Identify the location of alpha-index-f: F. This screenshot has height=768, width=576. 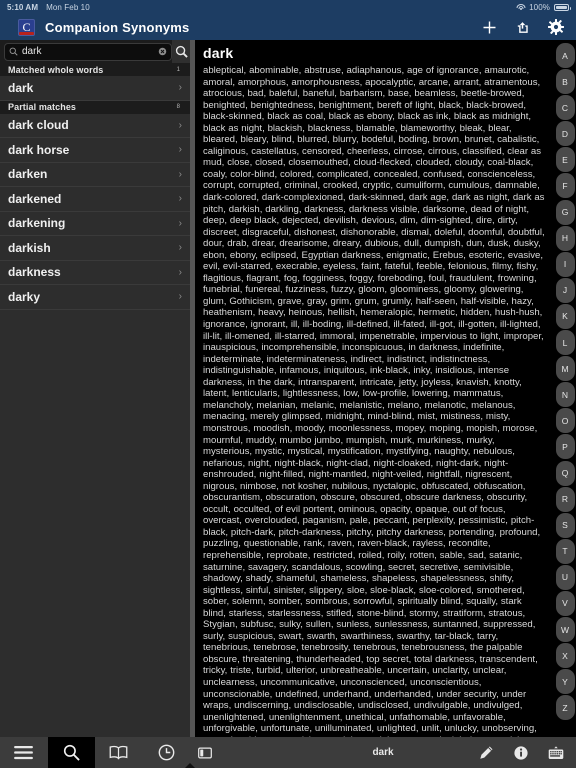
(565, 186).